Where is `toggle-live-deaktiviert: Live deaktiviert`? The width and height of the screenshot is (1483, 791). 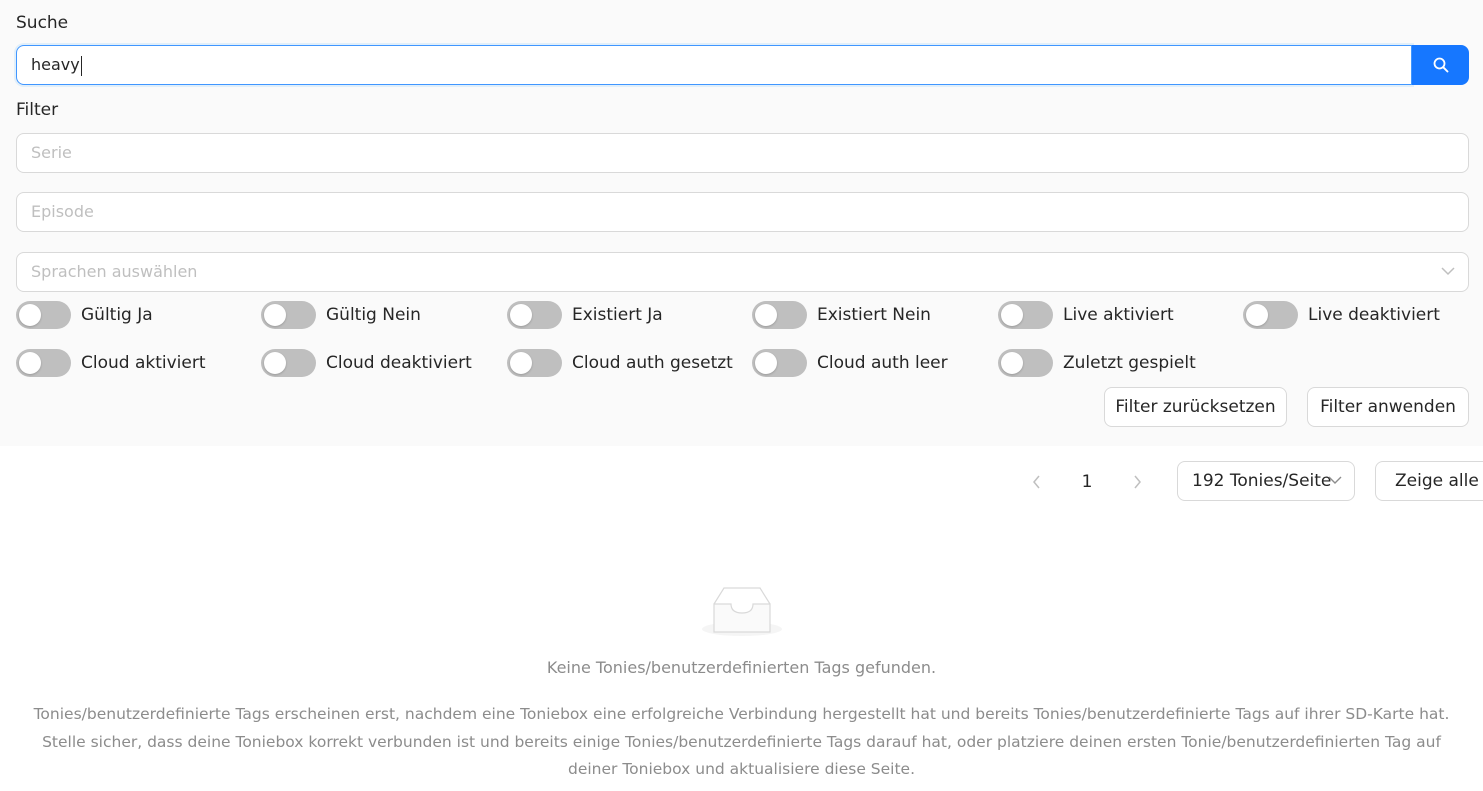 toggle-live-deaktiviert: Live deaktiviert is located at coordinates (1341, 315).